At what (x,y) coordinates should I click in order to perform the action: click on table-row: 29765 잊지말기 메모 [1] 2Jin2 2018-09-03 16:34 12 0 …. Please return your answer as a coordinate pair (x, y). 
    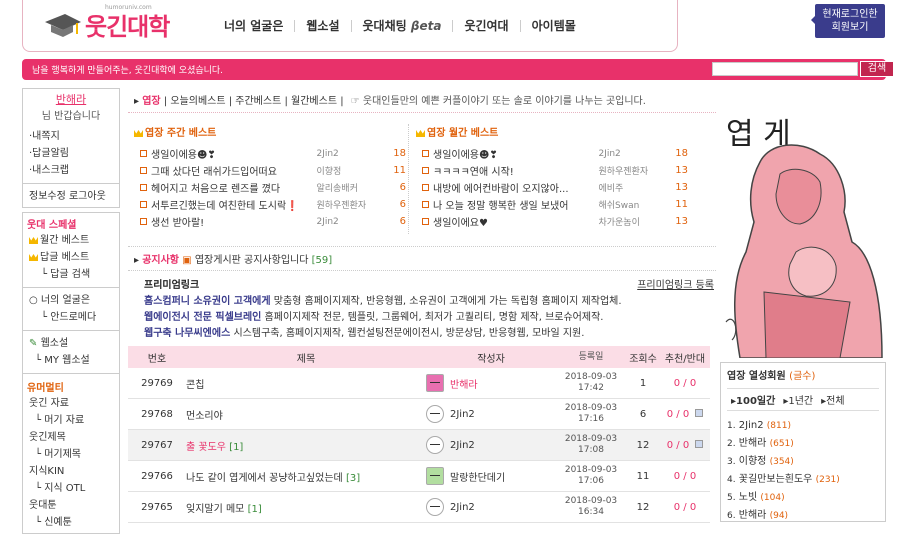
    Looking at the image, I should click on (419, 507).